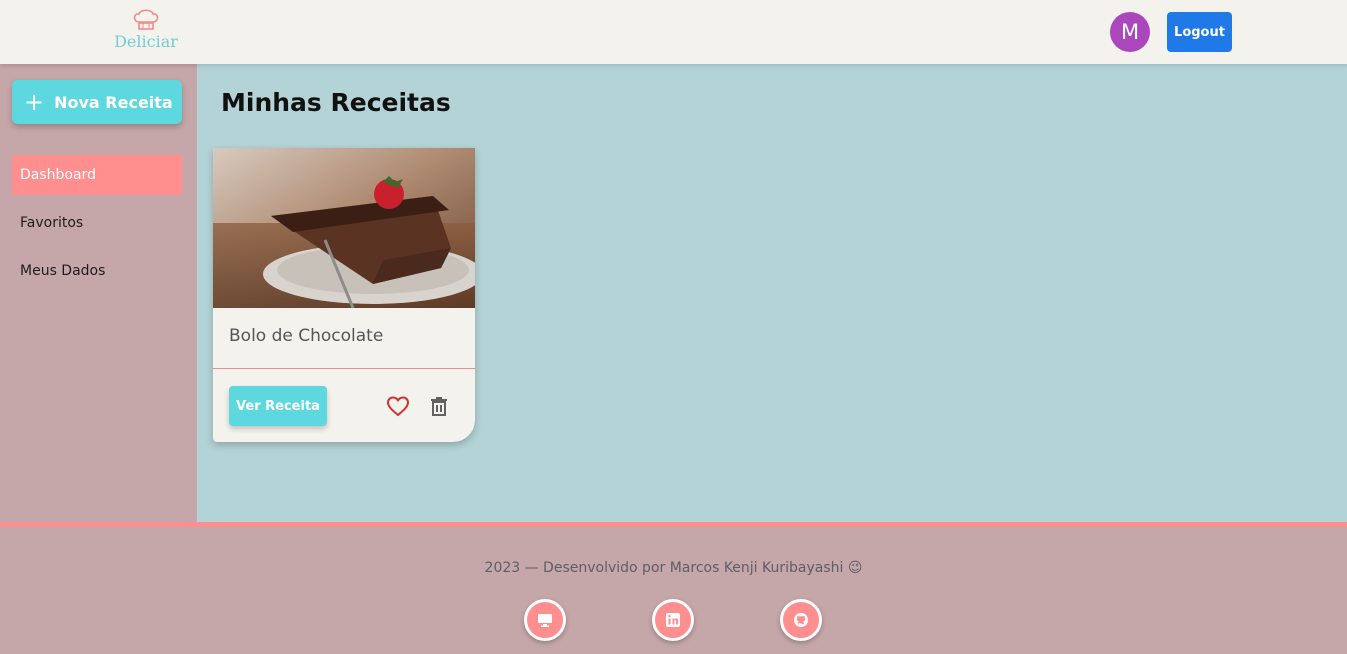  What do you see at coordinates (439, 406) in the screenshot?
I see `trash-icon` at bounding box center [439, 406].